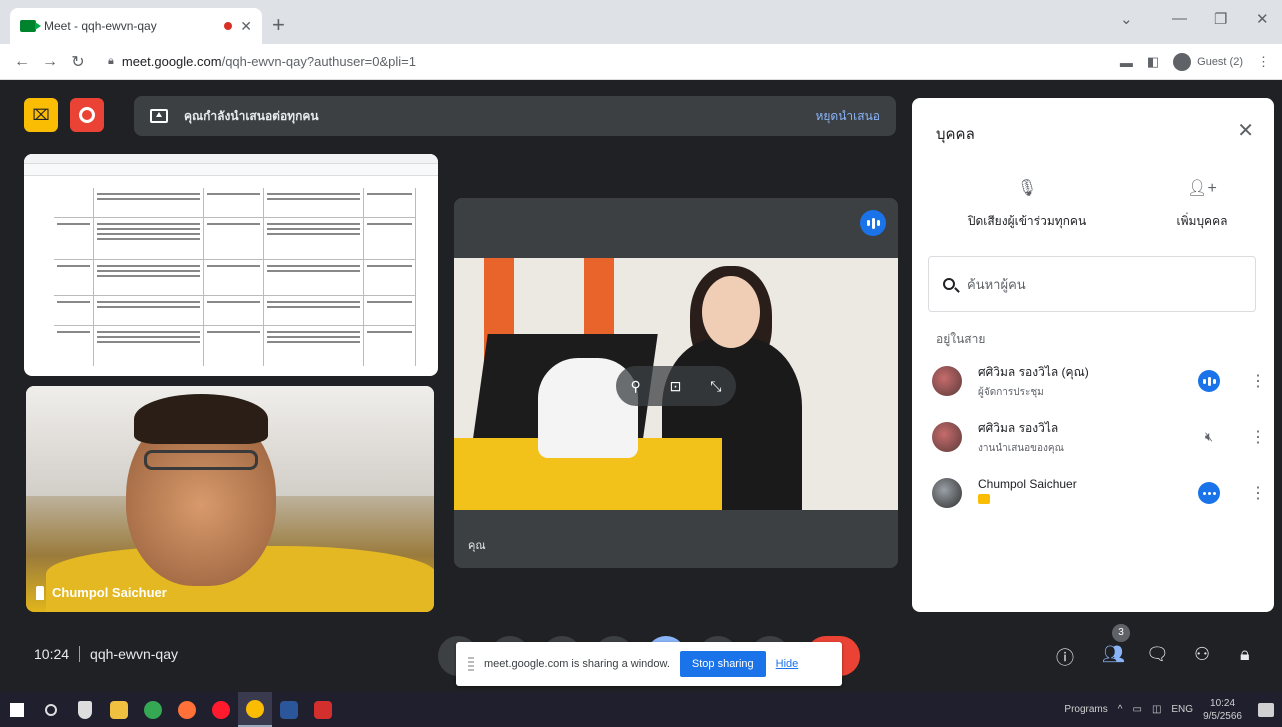 This screenshot has height=727, width=1282. Describe the element at coordinates (85, 709) in the screenshot. I see `shield-icon` at that location.